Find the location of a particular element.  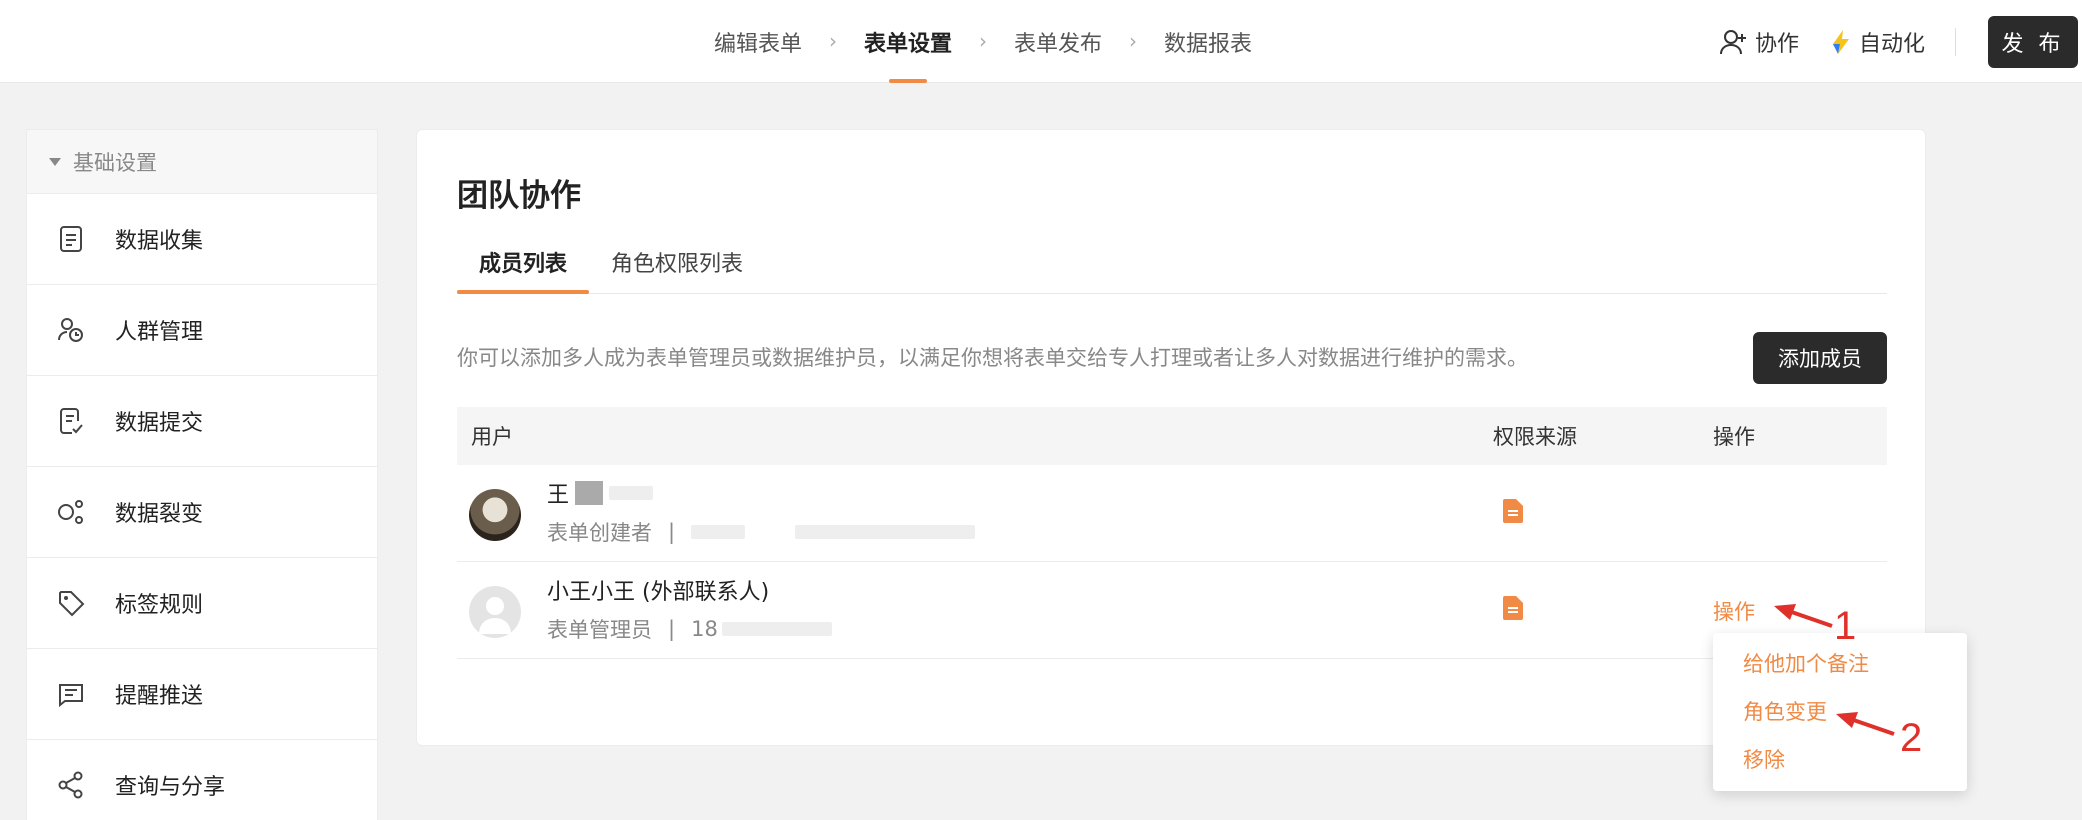

sidebar-section-basic: 基础设置 is located at coordinates (202, 162).